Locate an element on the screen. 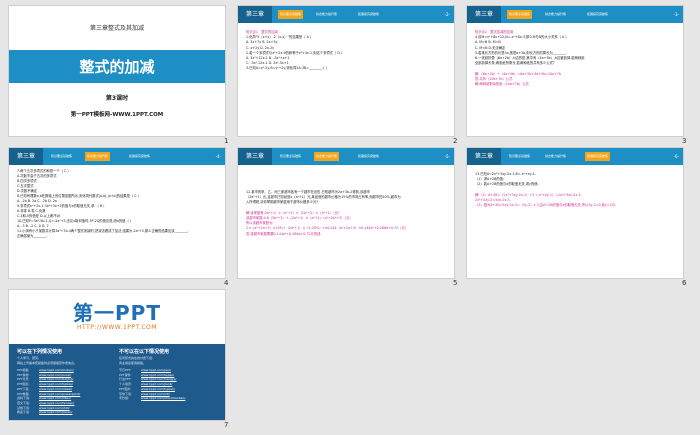 The width and height of the screenshot is (700, 435). can-use-item: 个人学习、研究; is located at coordinates (28, 358).